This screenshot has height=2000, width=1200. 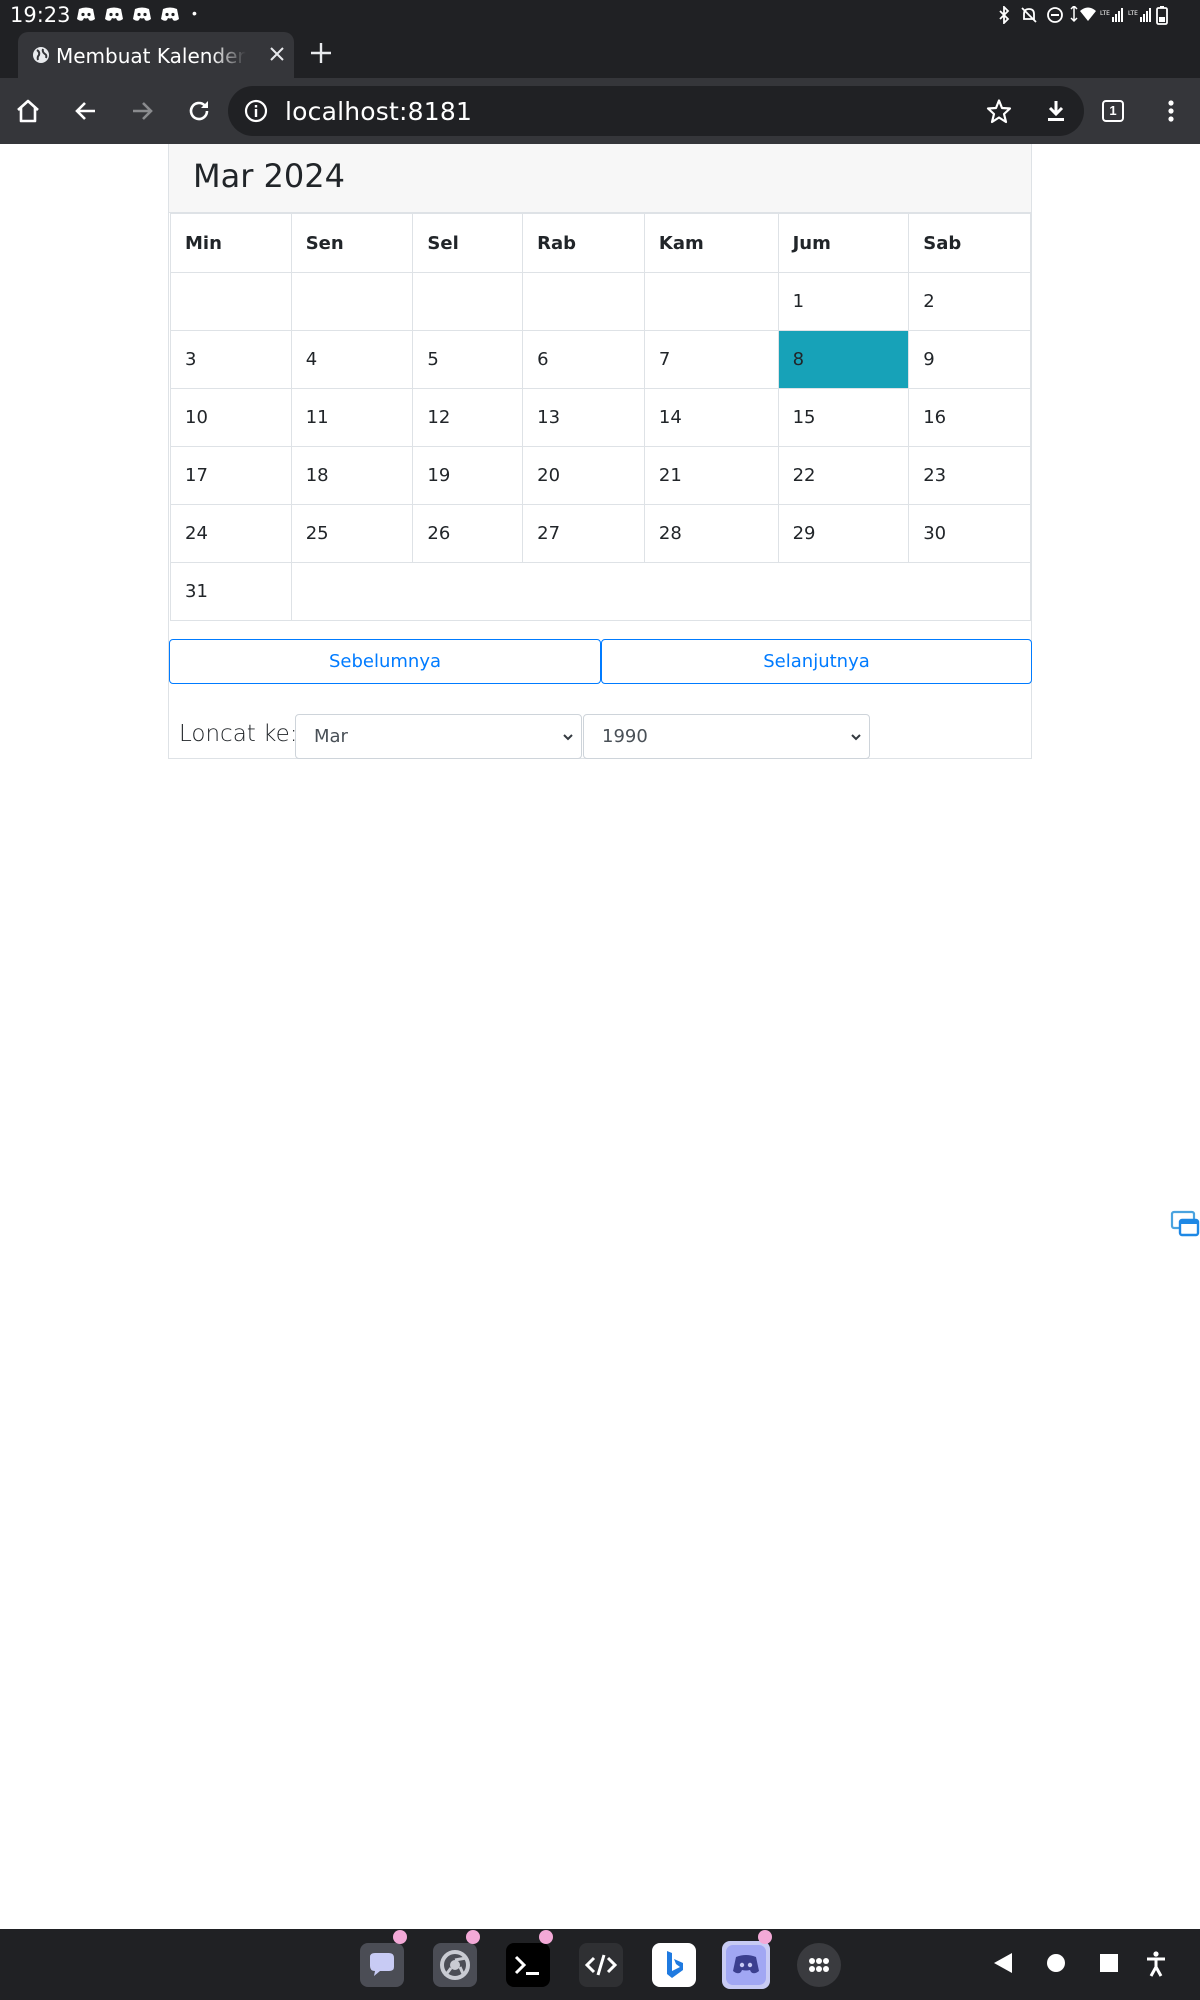 I want to click on wifi-icon, so click(x=1083, y=14).